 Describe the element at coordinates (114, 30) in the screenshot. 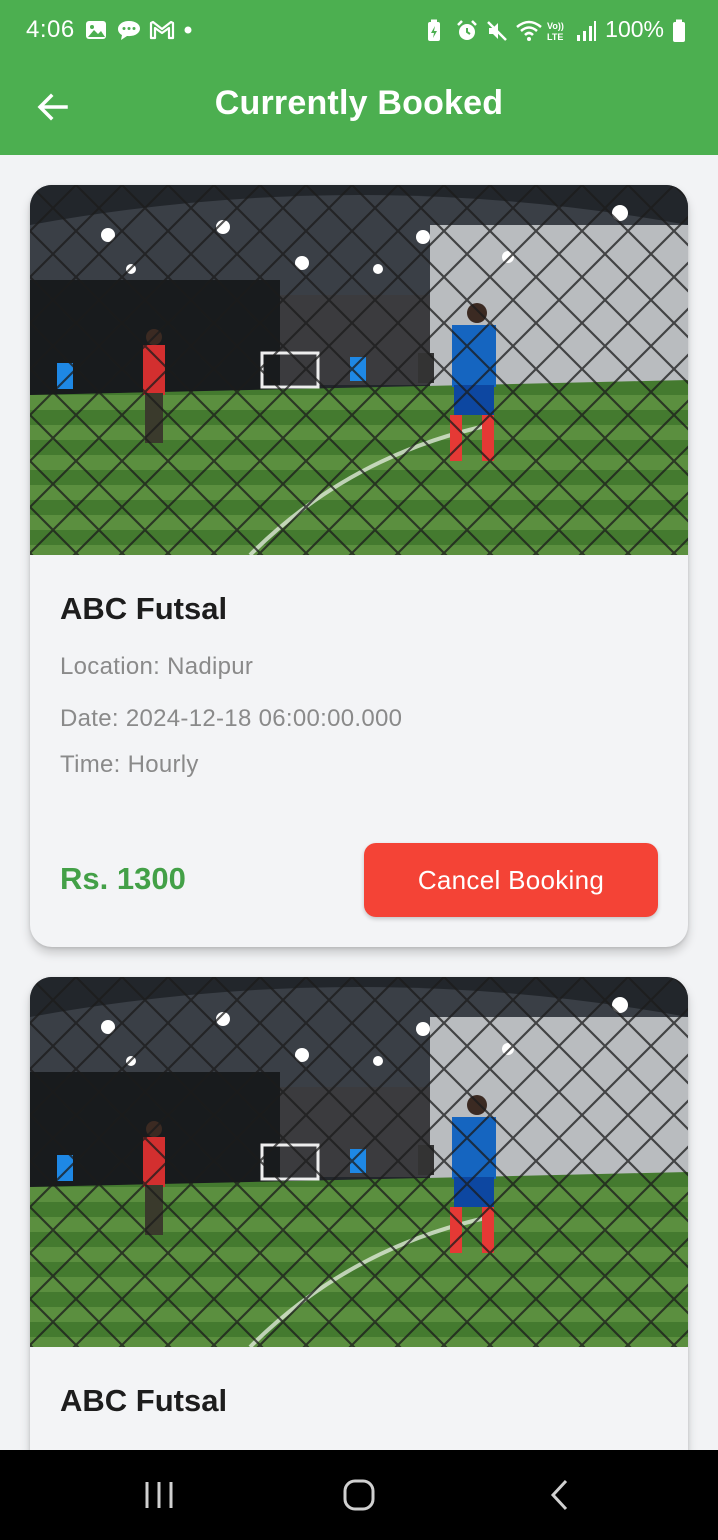

I see `status-bar-left: 4:06` at that location.